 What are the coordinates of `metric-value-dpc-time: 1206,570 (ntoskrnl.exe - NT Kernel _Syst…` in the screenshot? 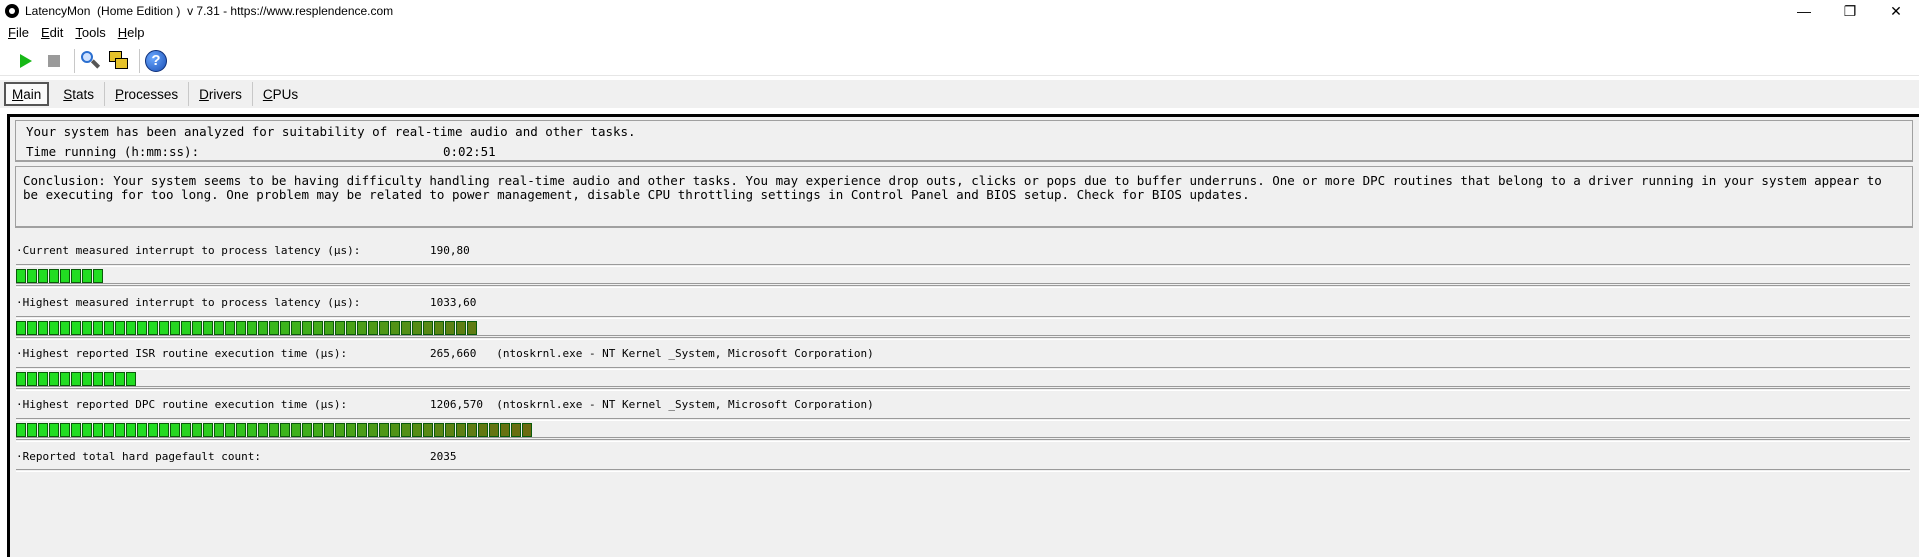 It's located at (652, 404).